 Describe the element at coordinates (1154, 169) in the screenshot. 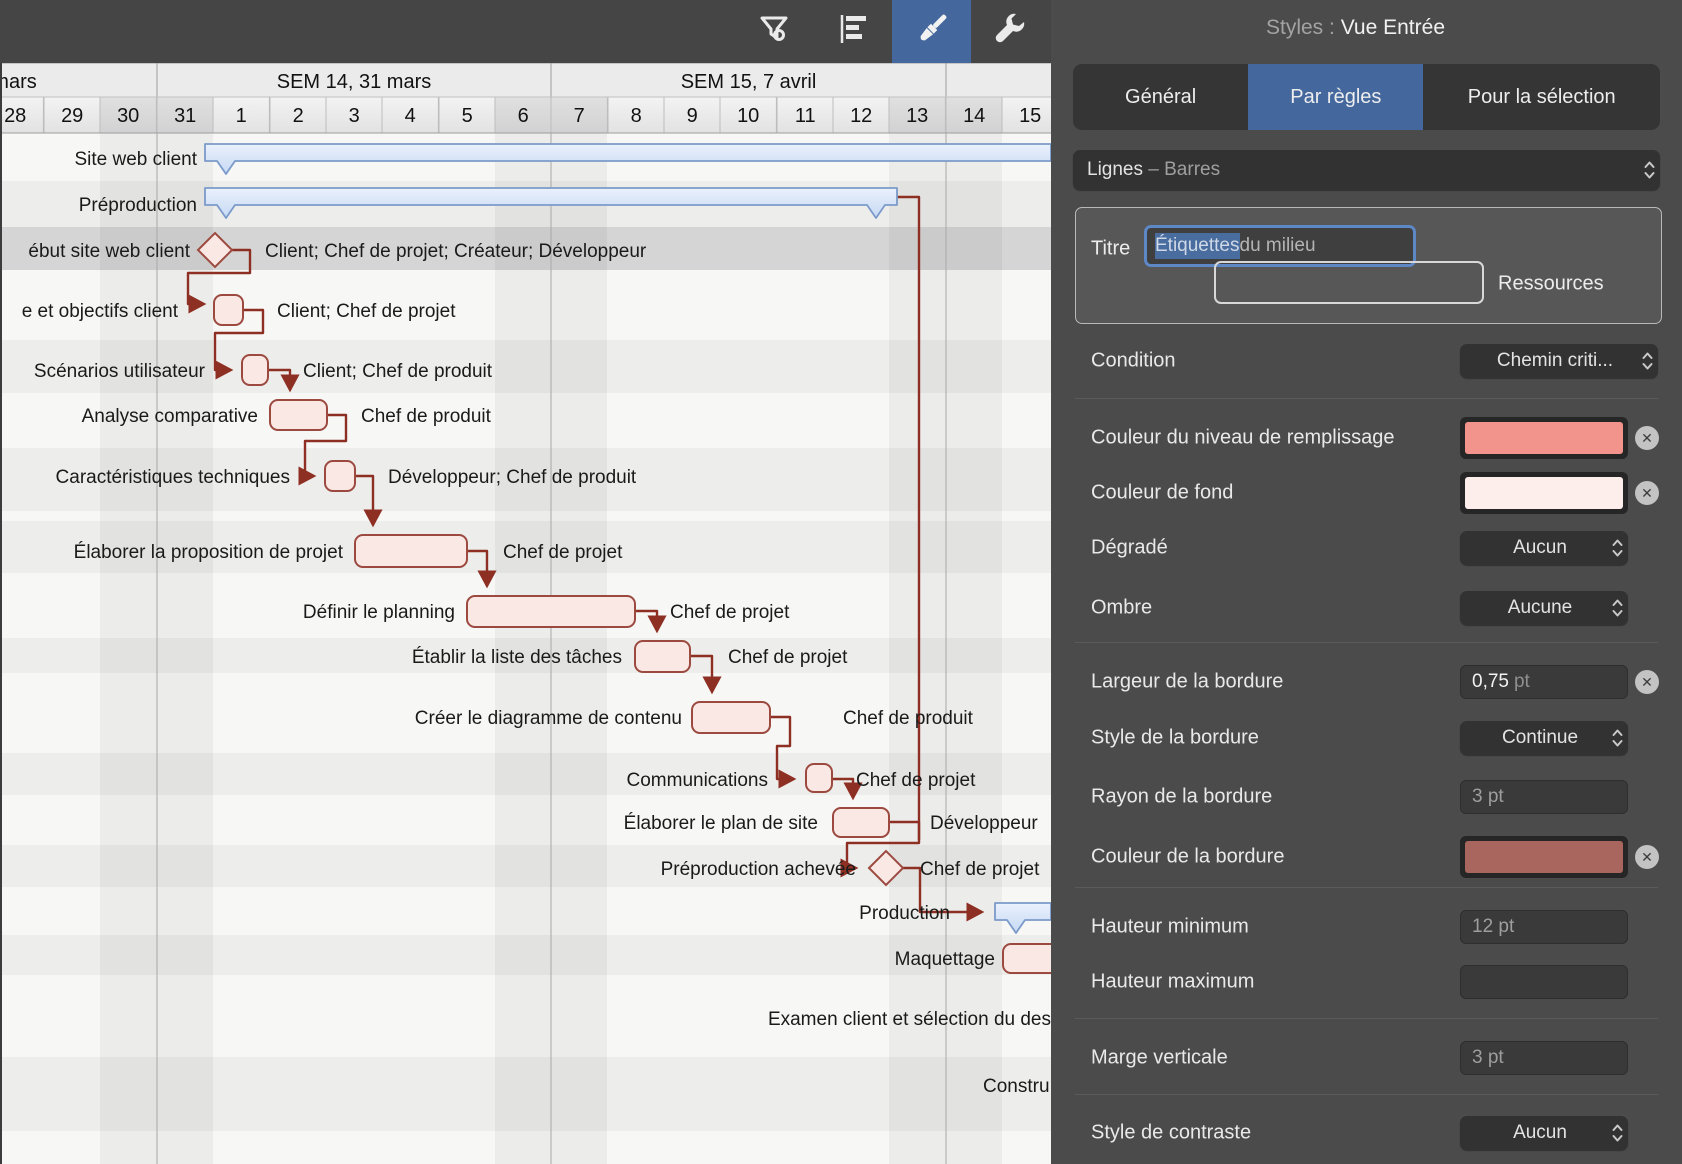

I see `scope-dropdown-label: Lignes – Barres` at that location.